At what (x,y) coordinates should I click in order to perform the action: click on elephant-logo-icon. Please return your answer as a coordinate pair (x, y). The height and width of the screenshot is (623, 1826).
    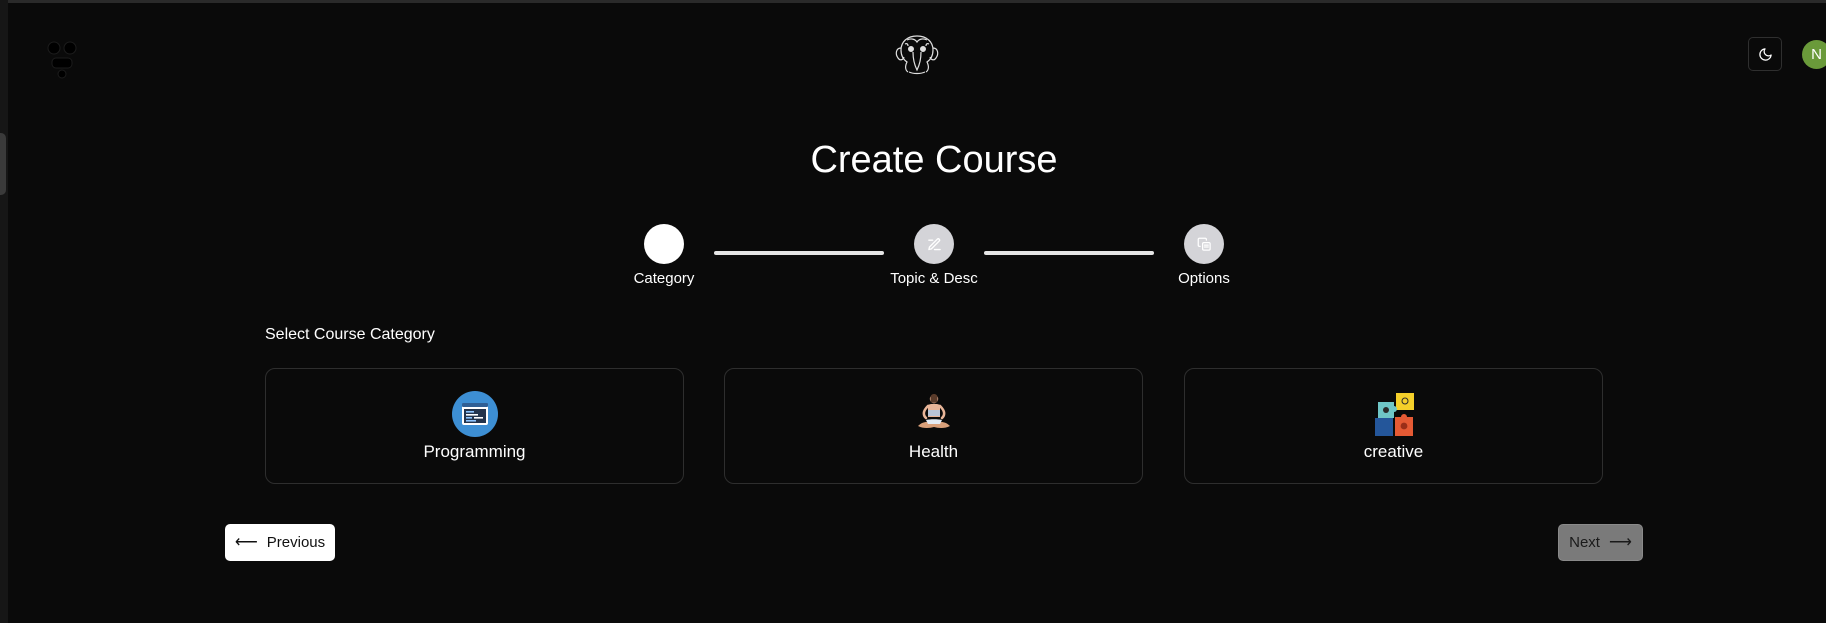
    Looking at the image, I should click on (917, 54).